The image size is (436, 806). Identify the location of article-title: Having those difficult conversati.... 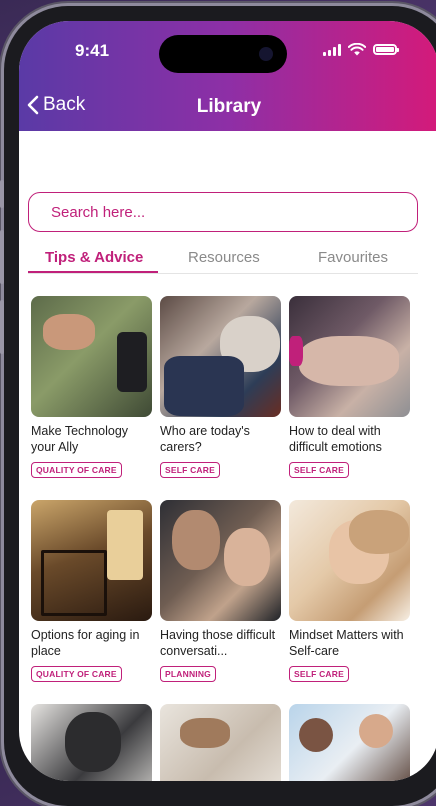
(218, 643).